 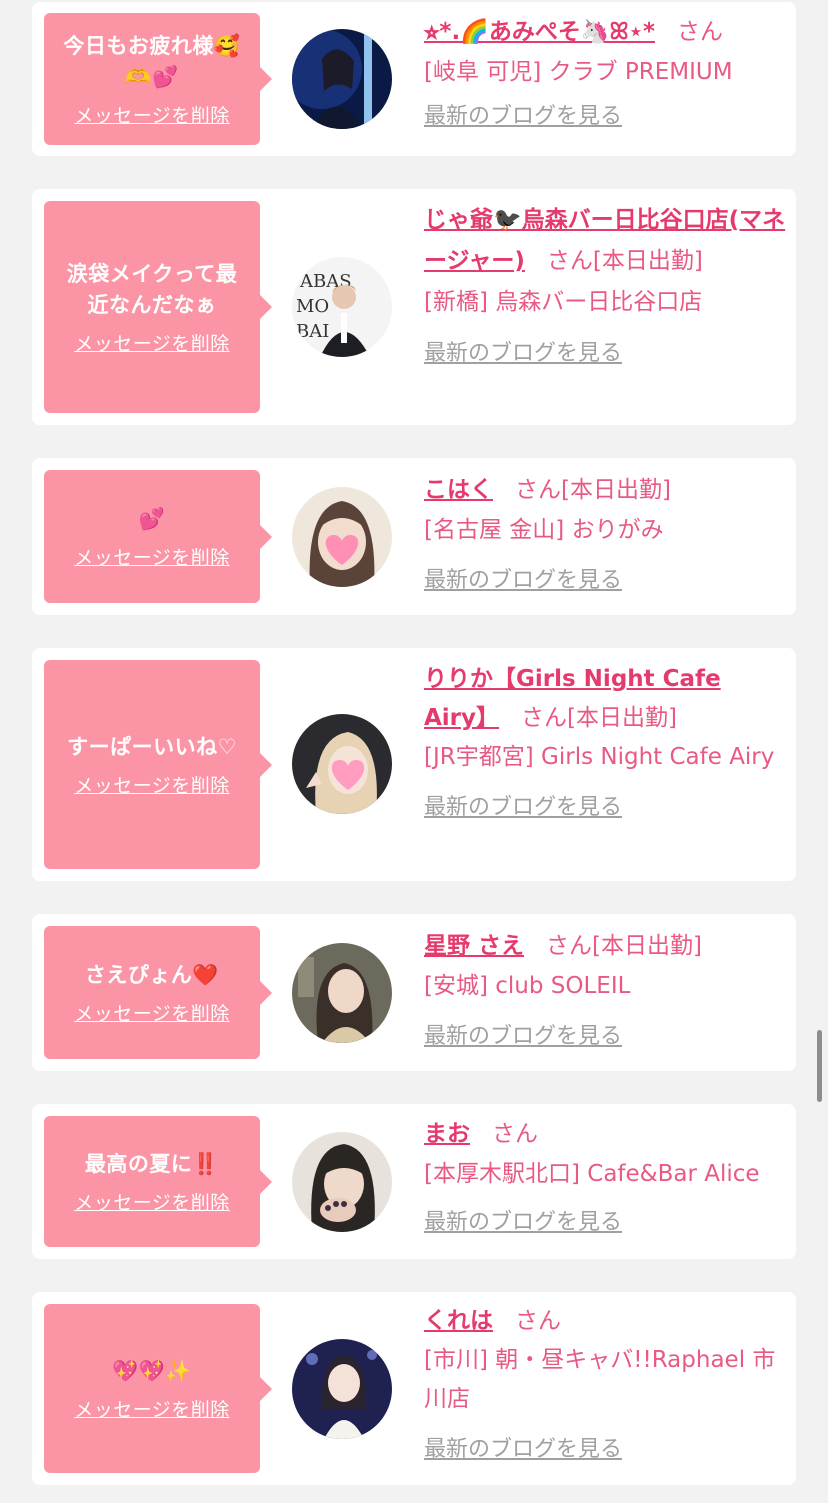 What do you see at coordinates (563, 302) in the screenshot?
I see `shop-name: [新橋] 烏森バー日比谷口店` at bounding box center [563, 302].